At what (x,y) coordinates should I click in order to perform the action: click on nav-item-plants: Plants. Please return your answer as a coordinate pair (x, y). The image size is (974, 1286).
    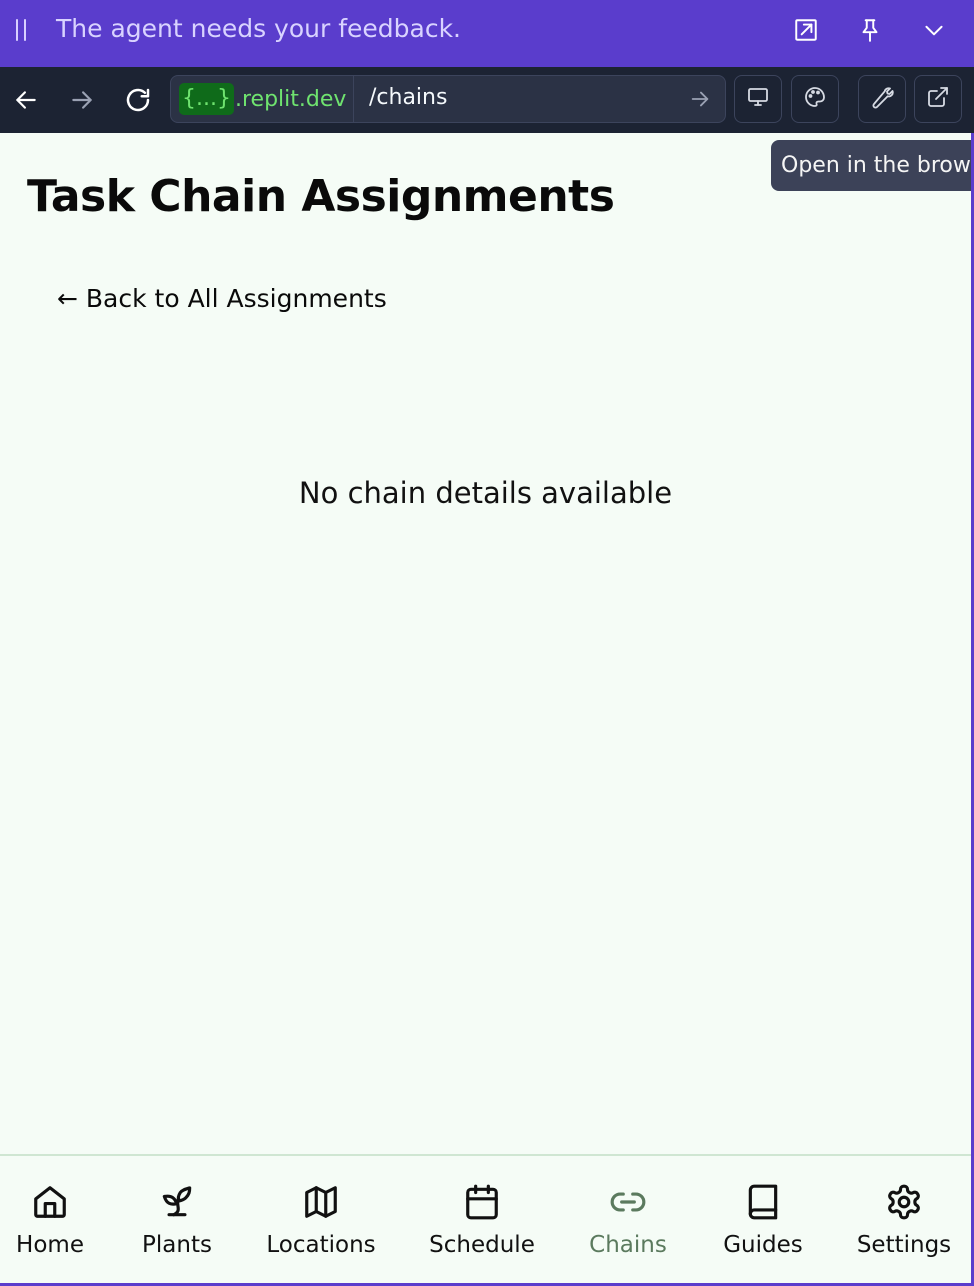
    Looking at the image, I should click on (177, 1219).